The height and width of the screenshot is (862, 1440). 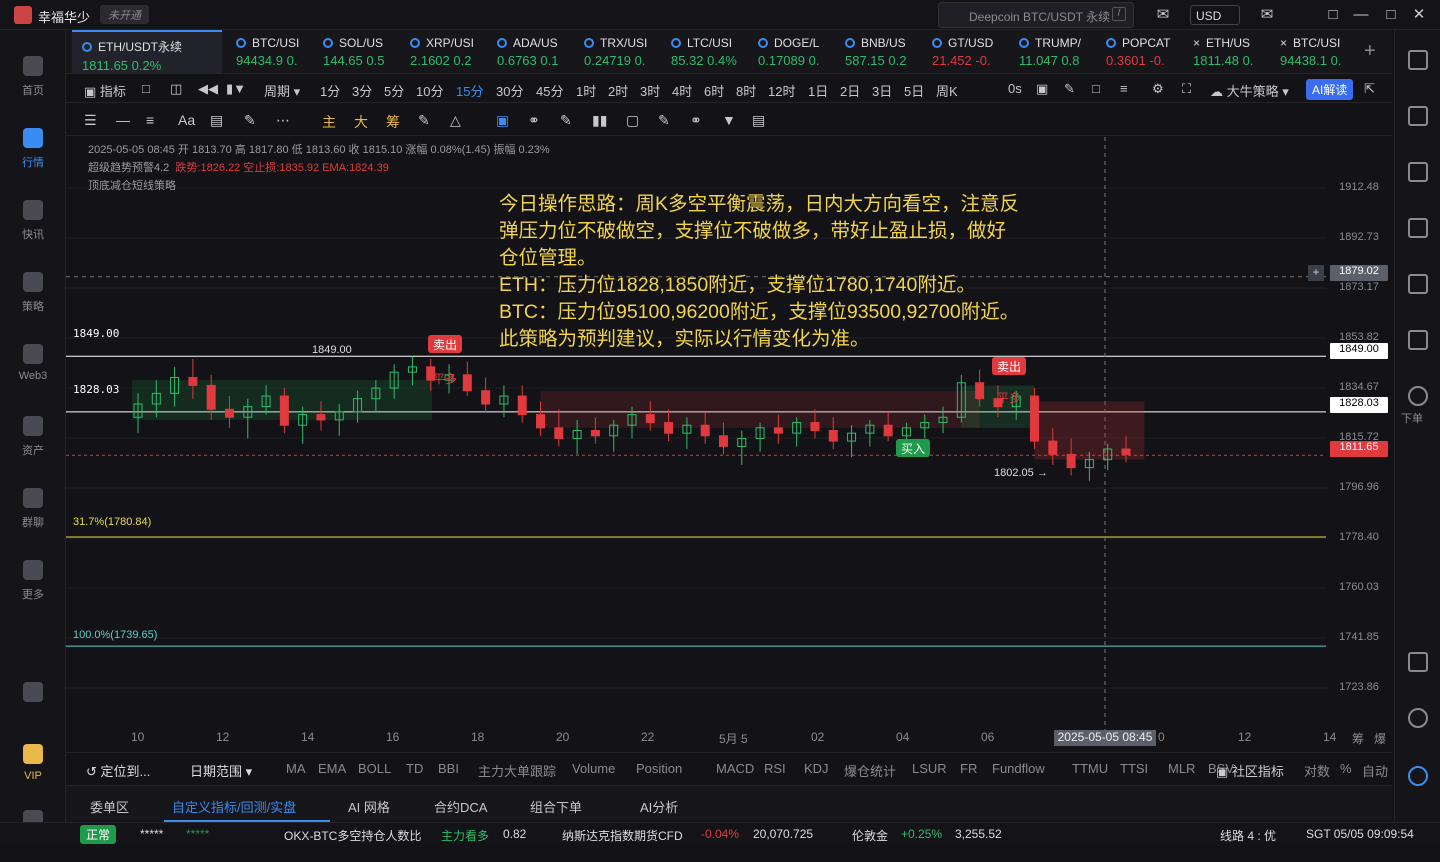 I want to click on pen-icon: ✎, so click(x=1069, y=89).